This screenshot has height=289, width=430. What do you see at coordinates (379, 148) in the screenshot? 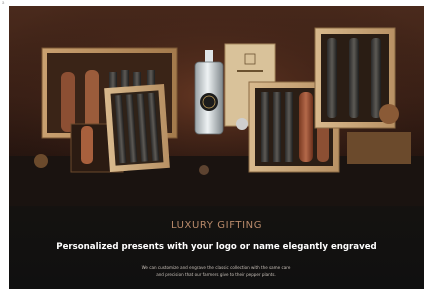
I see `pedestal-right` at bounding box center [379, 148].